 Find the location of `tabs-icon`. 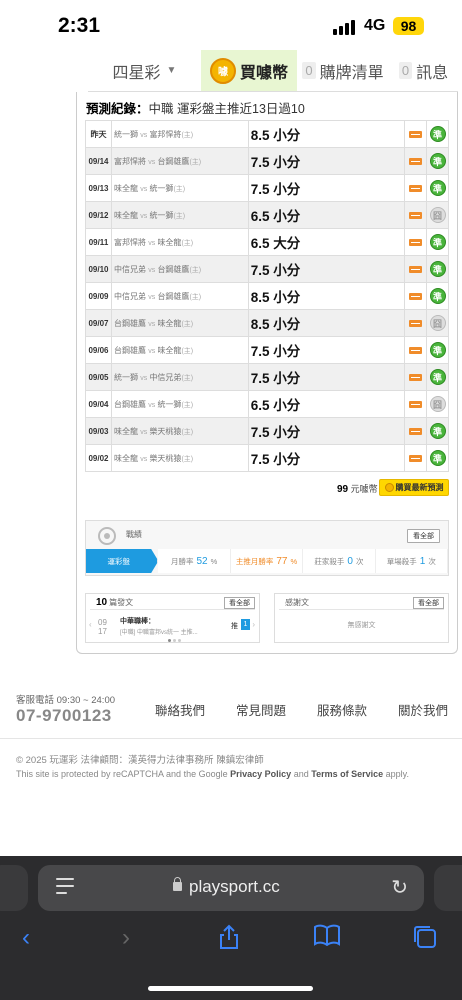

tabs-icon is located at coordinates (425, 940).